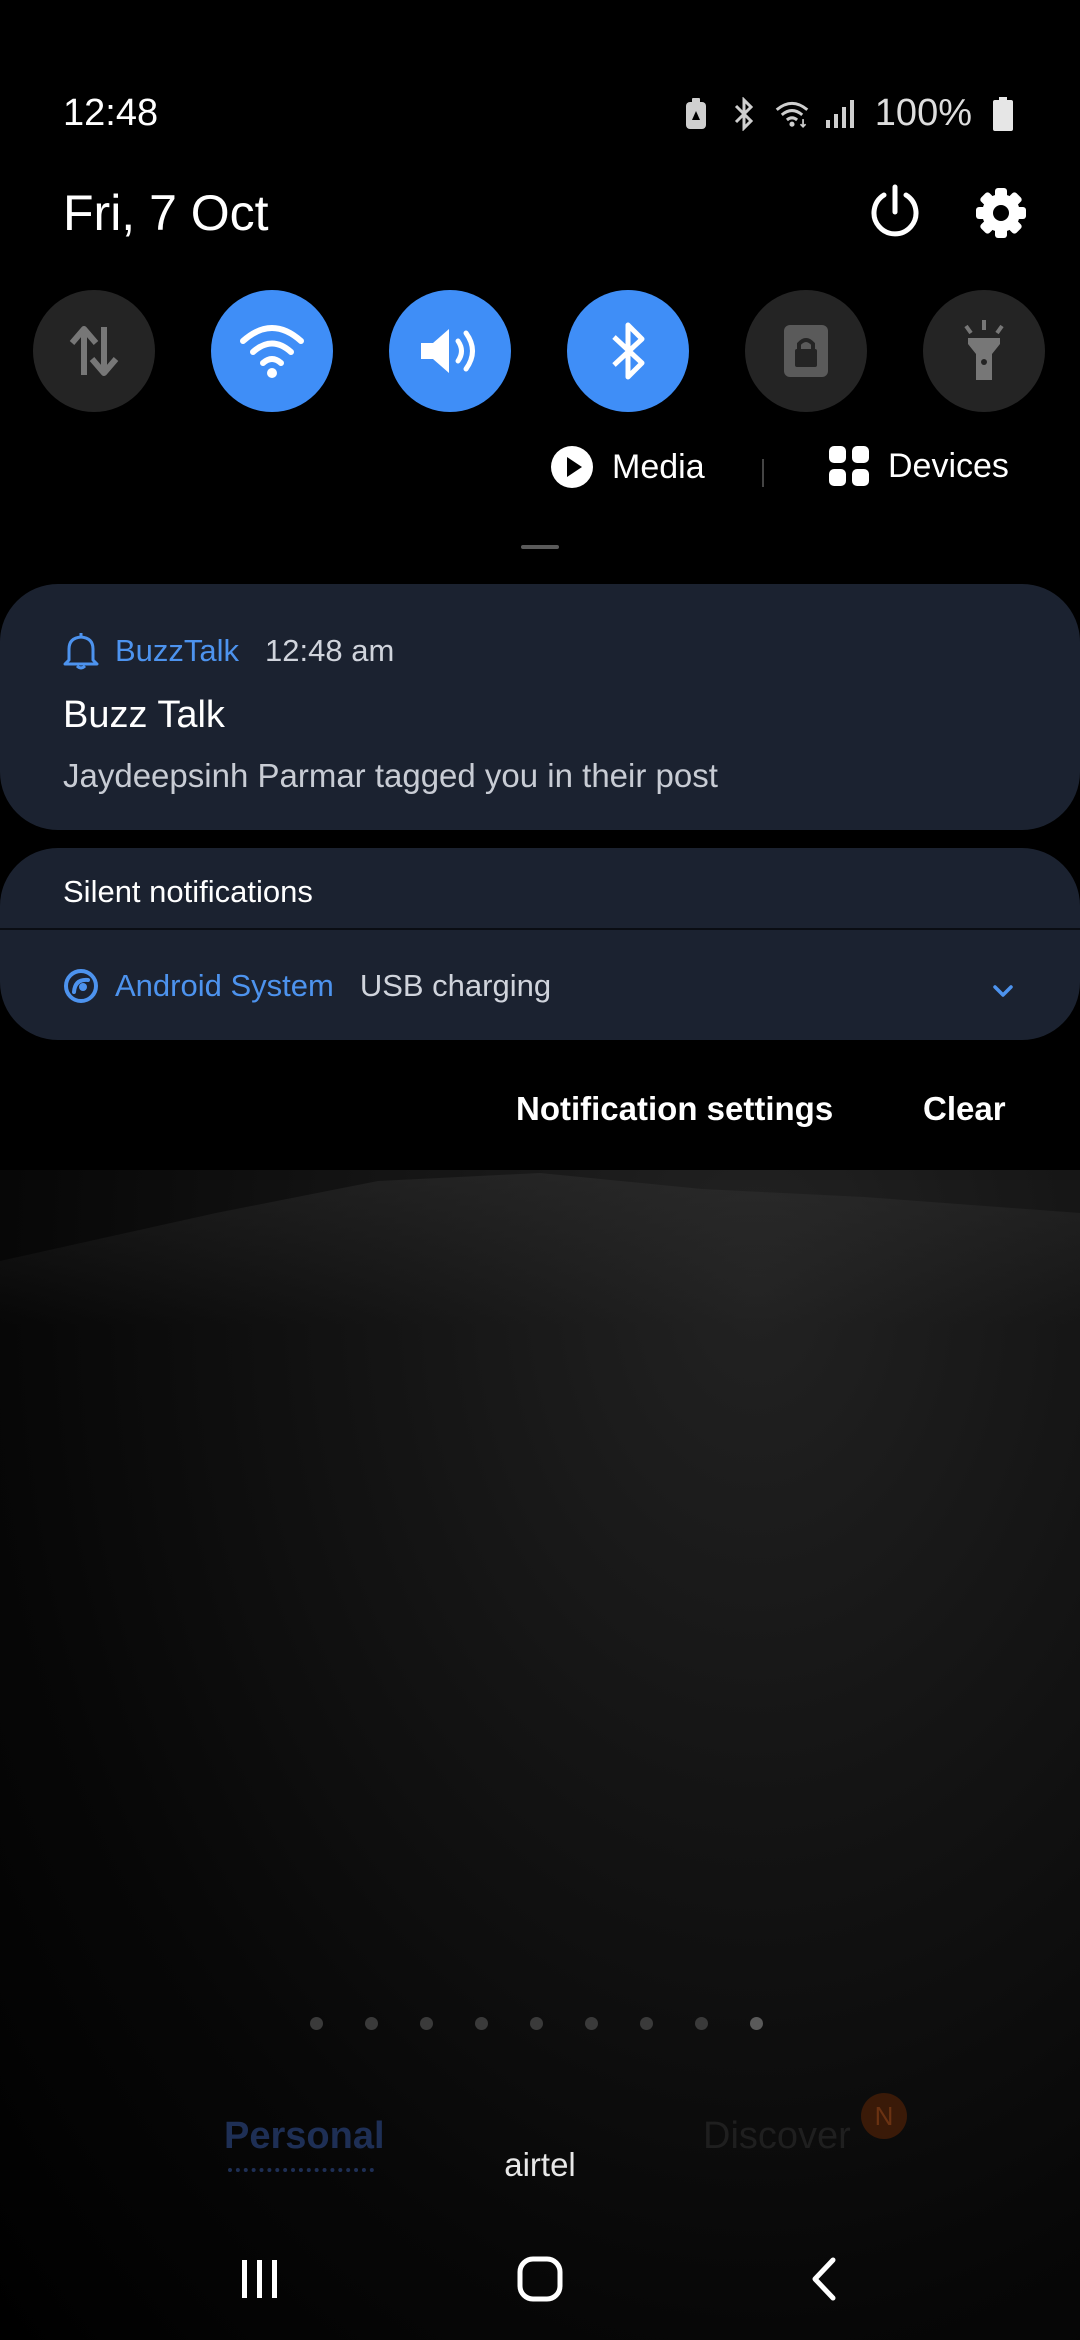 Image resolution: width=1080 pixels, height=2340 pixels. I want to click on status-time: 12:48, so click(111, 113).